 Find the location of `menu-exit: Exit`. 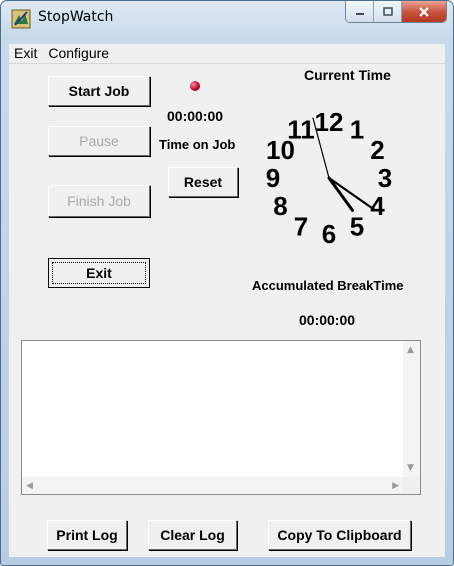

menu-exit: Exit is located at coordinates (26, 53).